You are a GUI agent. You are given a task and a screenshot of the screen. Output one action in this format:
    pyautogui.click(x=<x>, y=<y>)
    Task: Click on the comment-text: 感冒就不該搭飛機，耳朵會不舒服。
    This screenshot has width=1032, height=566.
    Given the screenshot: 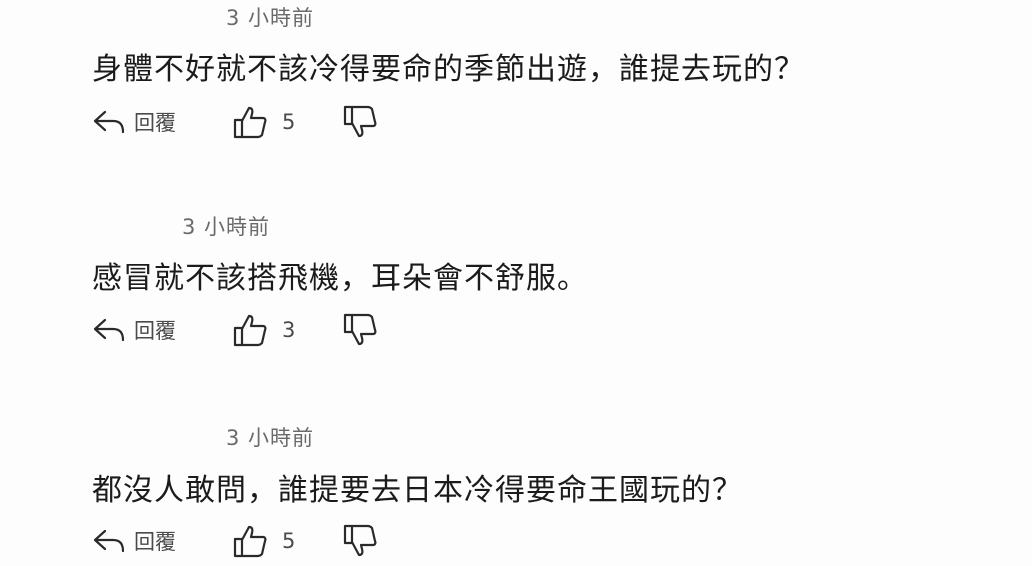 What is the action you would take?
    pyautogui.click(x=340, y=278)
    